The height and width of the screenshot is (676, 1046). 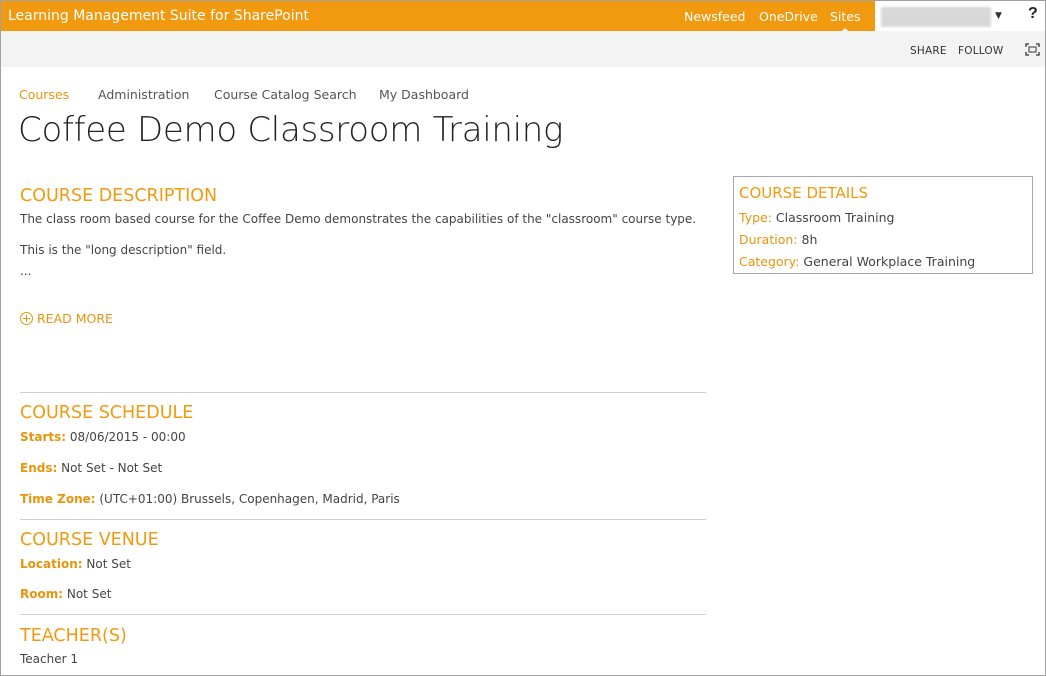 I want to click on read-more-label: READ MORE, so click(x=75, y=318).